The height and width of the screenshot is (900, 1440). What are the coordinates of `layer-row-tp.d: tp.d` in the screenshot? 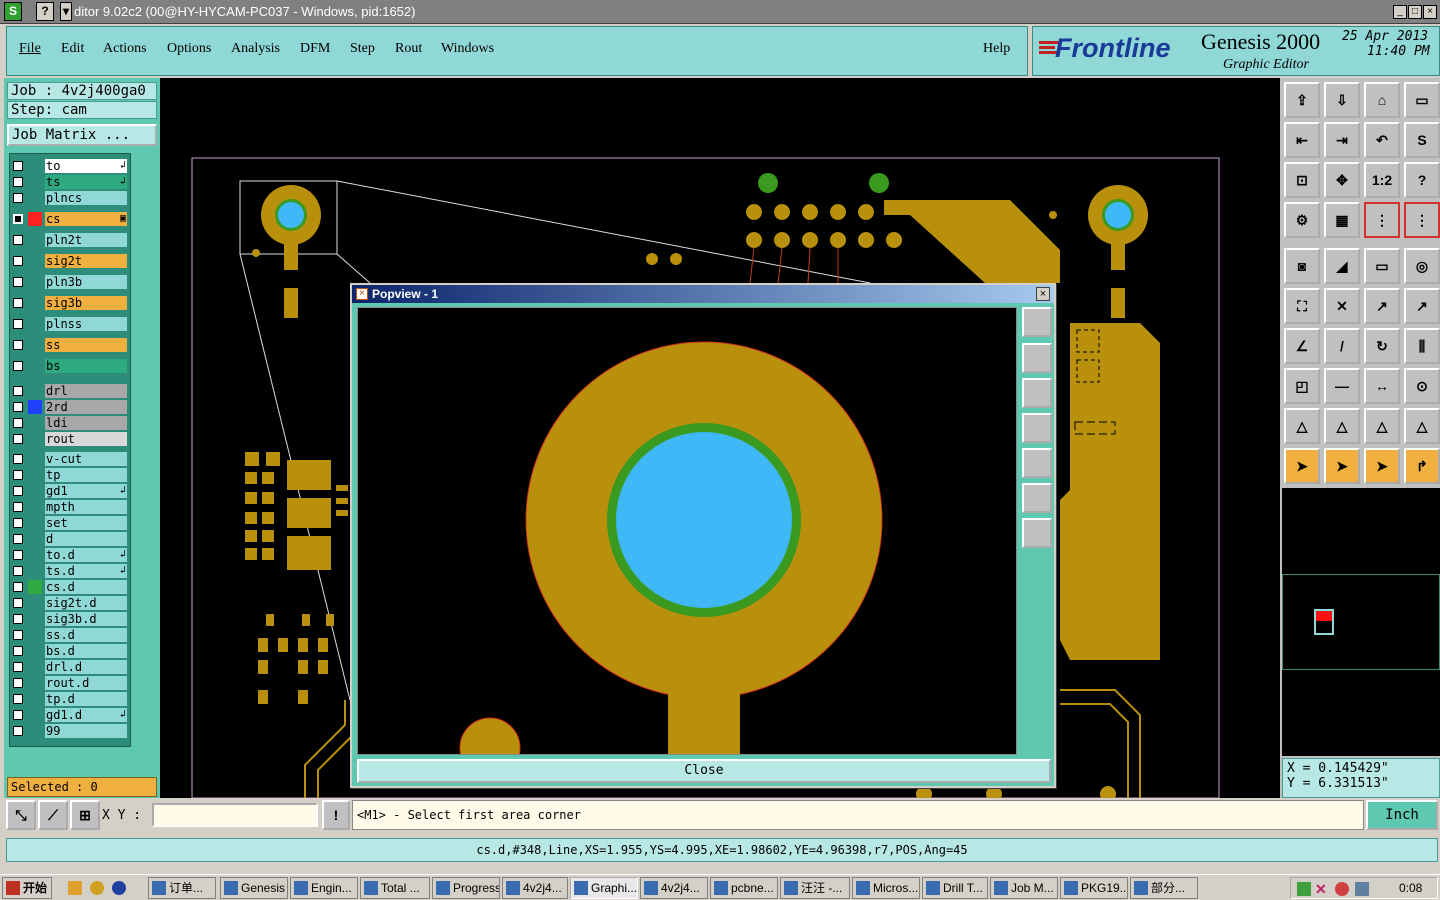 It's located at (70, 699).